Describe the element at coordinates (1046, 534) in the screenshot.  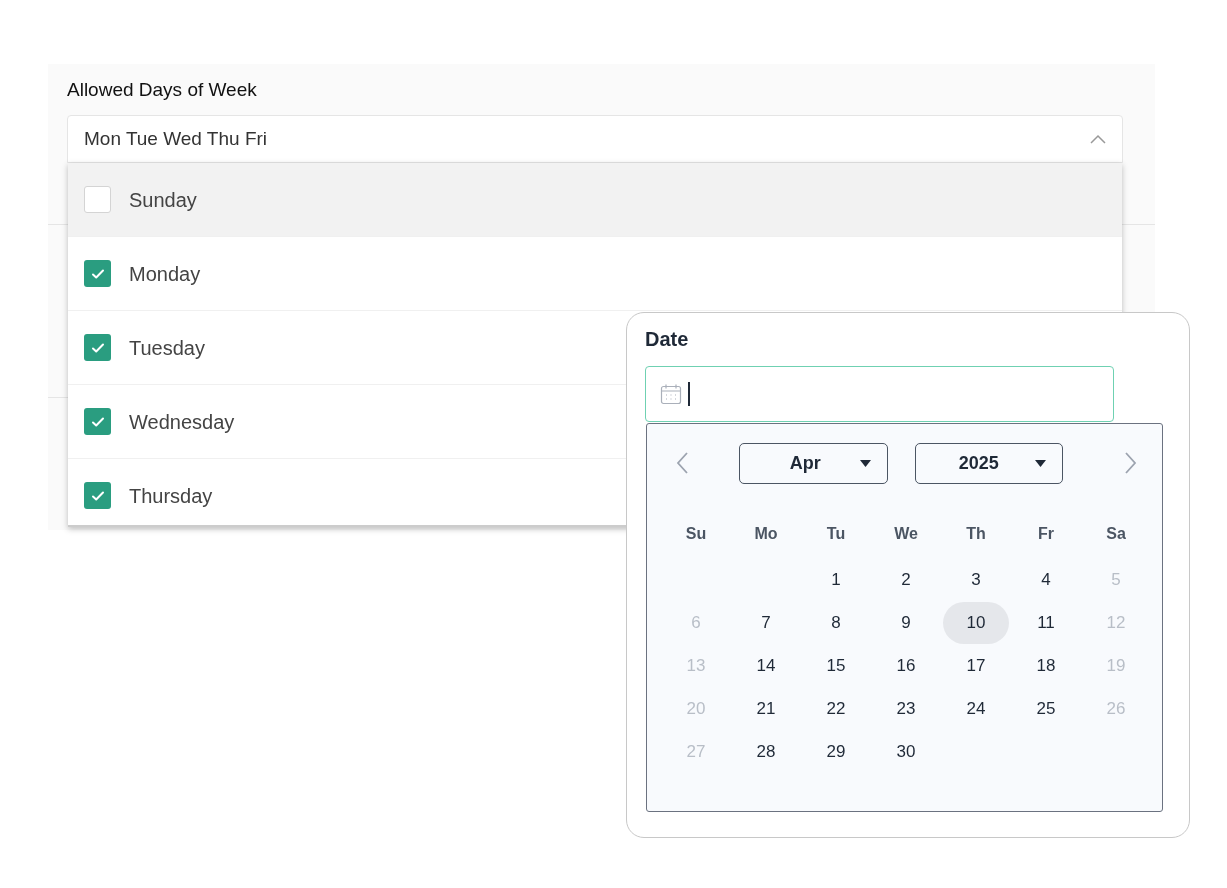
I see `weekday-header: Fr` at that location.